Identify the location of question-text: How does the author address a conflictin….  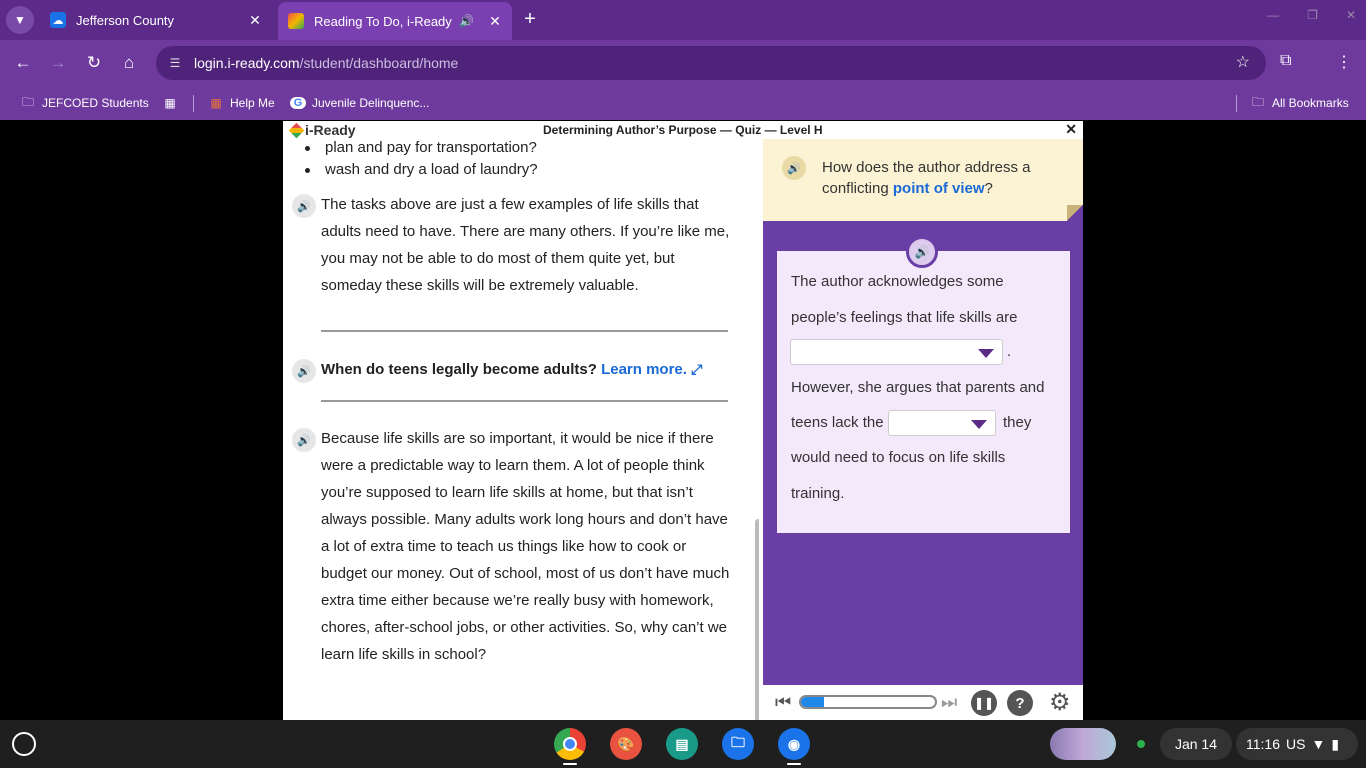
(926, 178).